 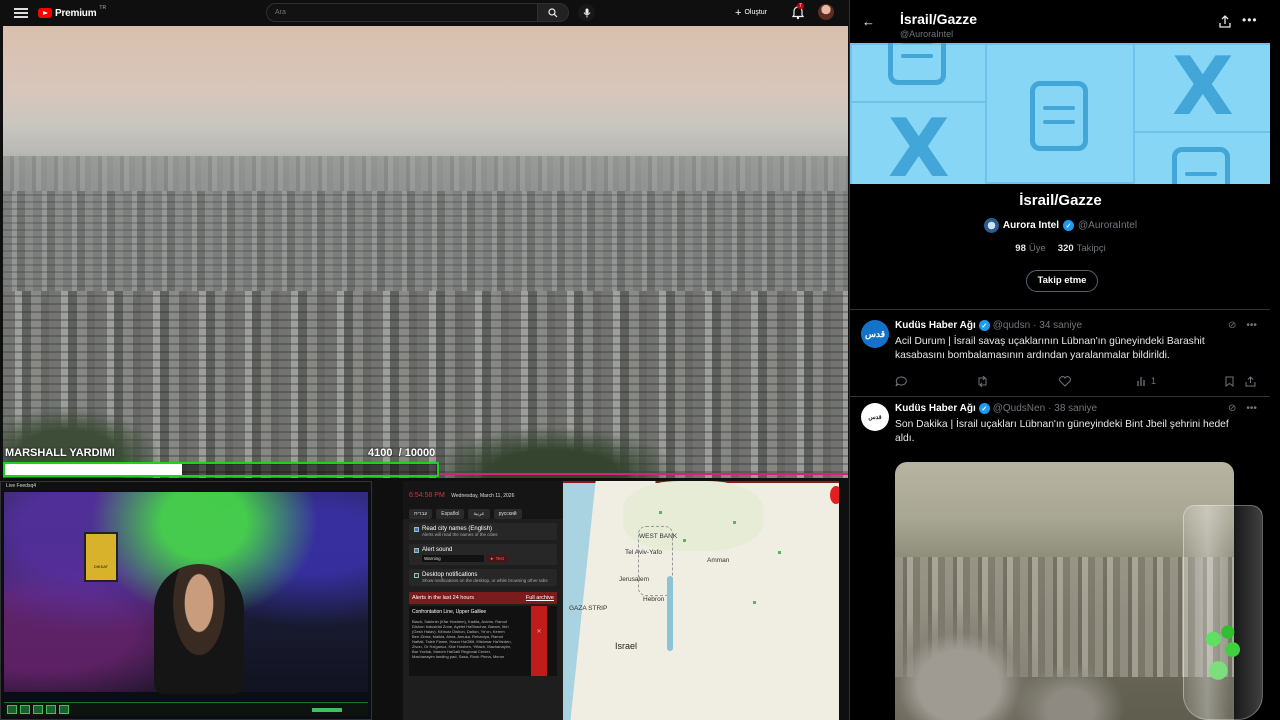 What do you see at coordinates (327, 709) in the screenshot?
I see `volume-slider` at bounding box center [327, 709].